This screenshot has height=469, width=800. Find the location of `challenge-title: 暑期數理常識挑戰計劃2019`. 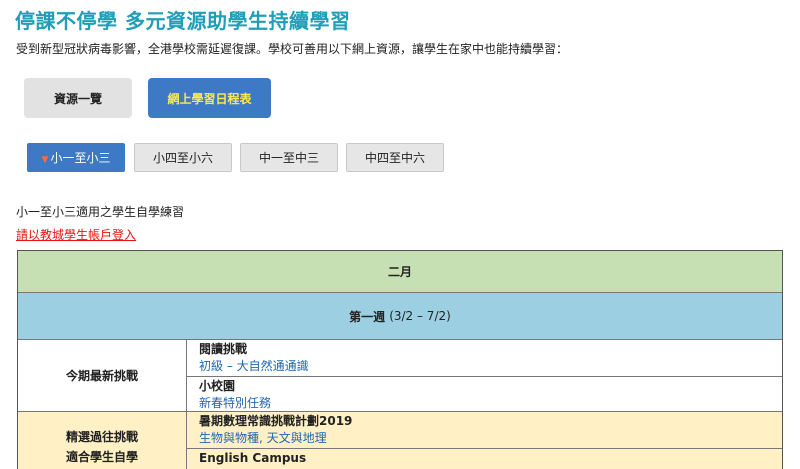

challenge-title: 暑期數理常識挑戰計劃2019 is located at coordinates (276, 421).